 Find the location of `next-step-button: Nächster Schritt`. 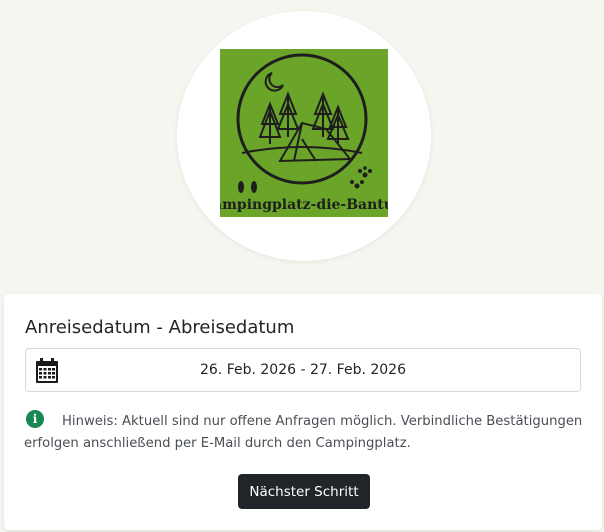

next-step-button: Nächster Schritt is located at coordinates (304, 491).